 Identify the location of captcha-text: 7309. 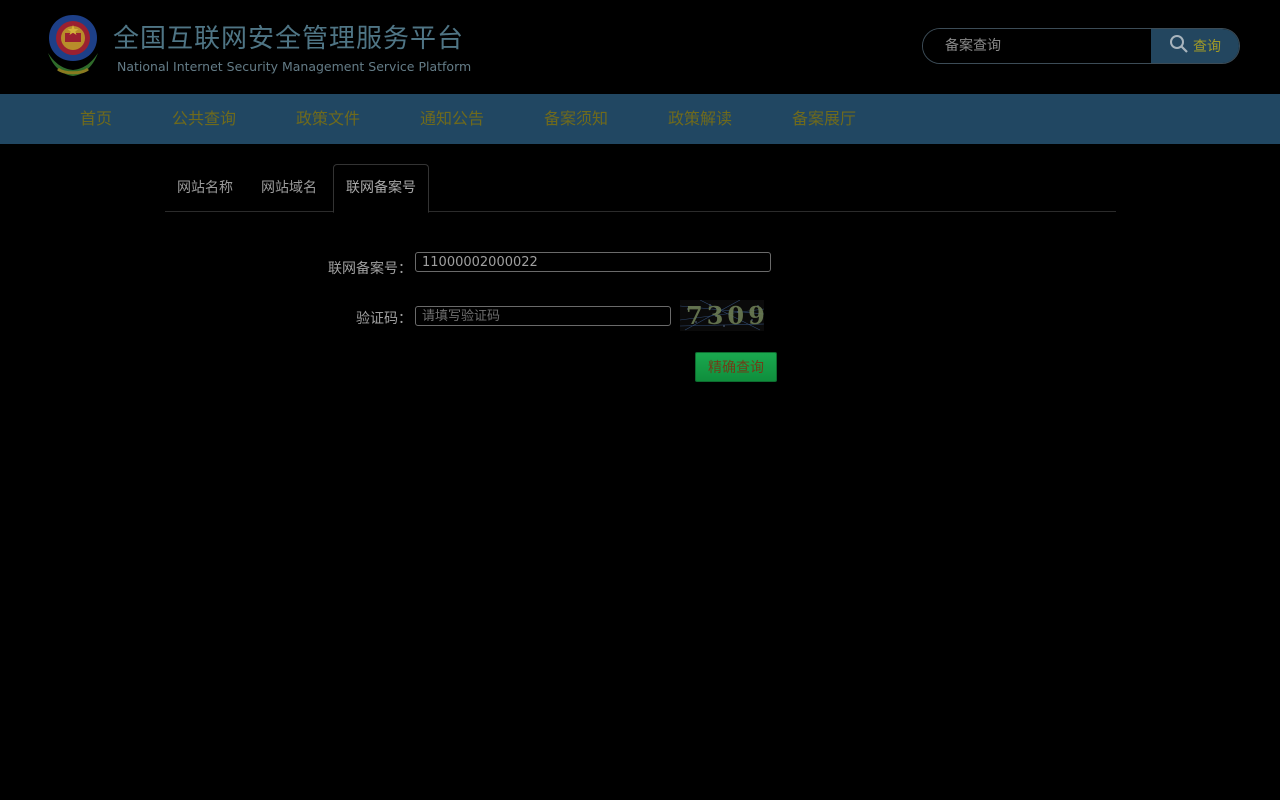
(725, 315).